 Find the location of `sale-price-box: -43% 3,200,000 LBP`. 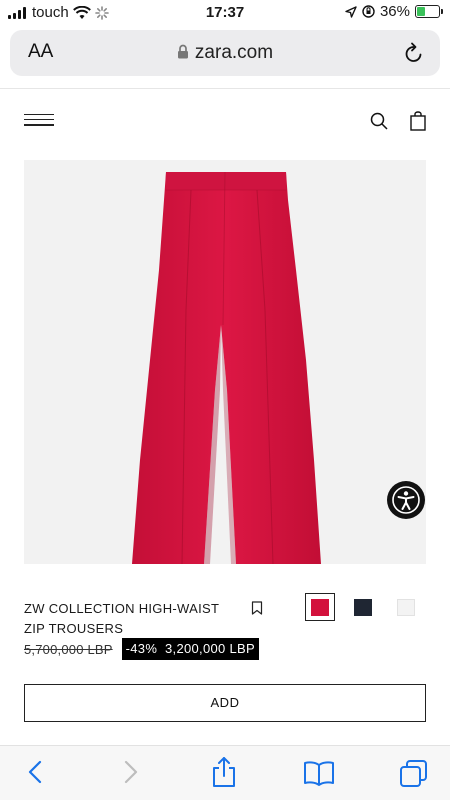

sale-price-box: -43% 3,200,000 LBP is located at coordinates (190, 649).